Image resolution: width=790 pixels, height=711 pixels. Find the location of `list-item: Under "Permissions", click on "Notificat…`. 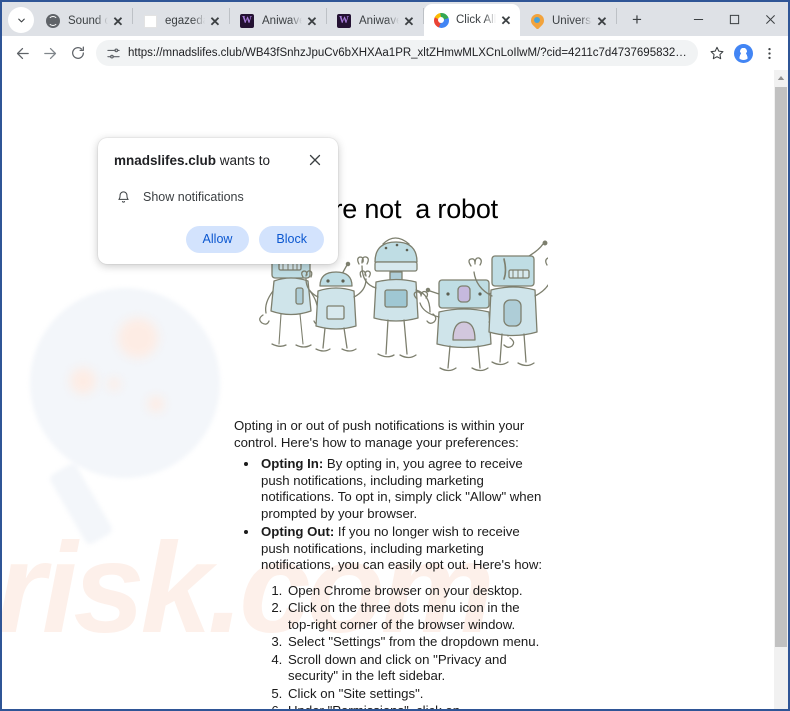

list-item: Under "Permissions", click on "Notificat… is located at coordinates (416, 706).